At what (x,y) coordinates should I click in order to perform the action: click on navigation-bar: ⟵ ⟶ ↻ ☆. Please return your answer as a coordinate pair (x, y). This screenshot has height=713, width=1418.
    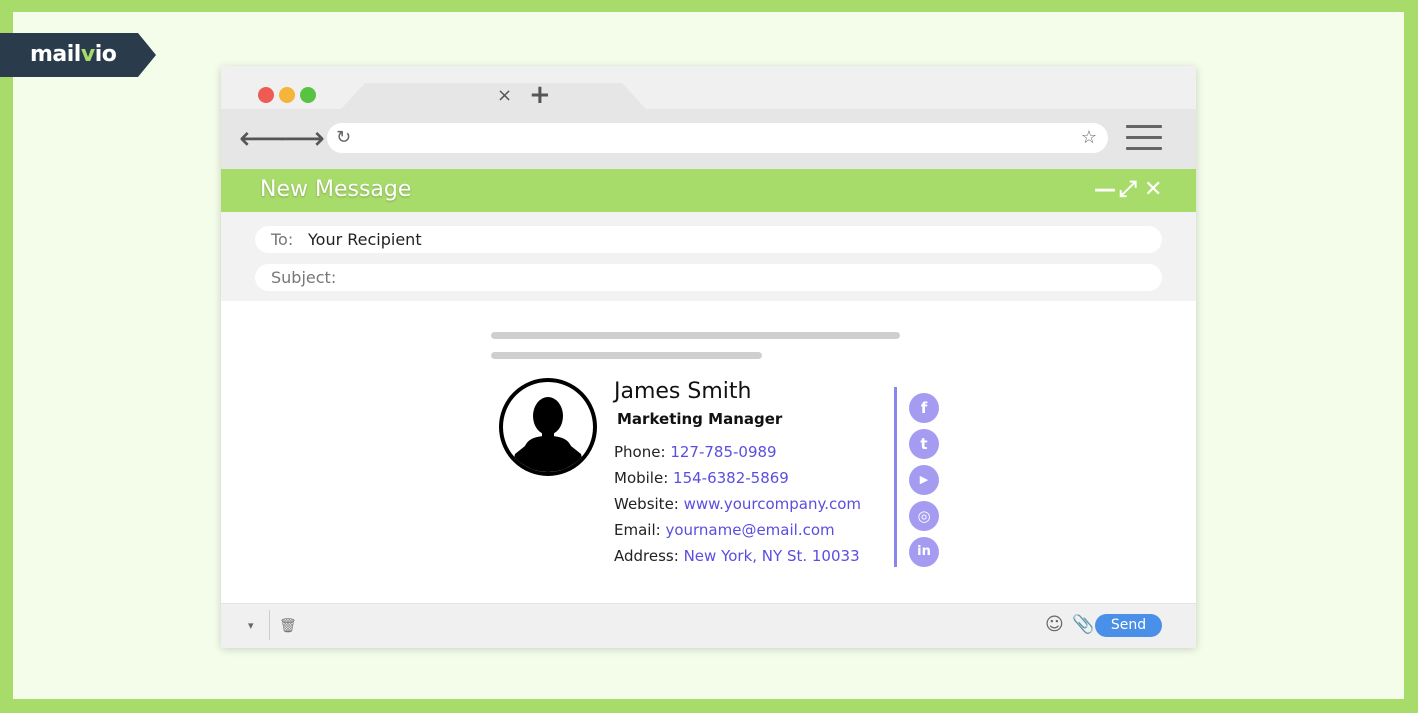
    Looking at the image, I should click on (708, 139).